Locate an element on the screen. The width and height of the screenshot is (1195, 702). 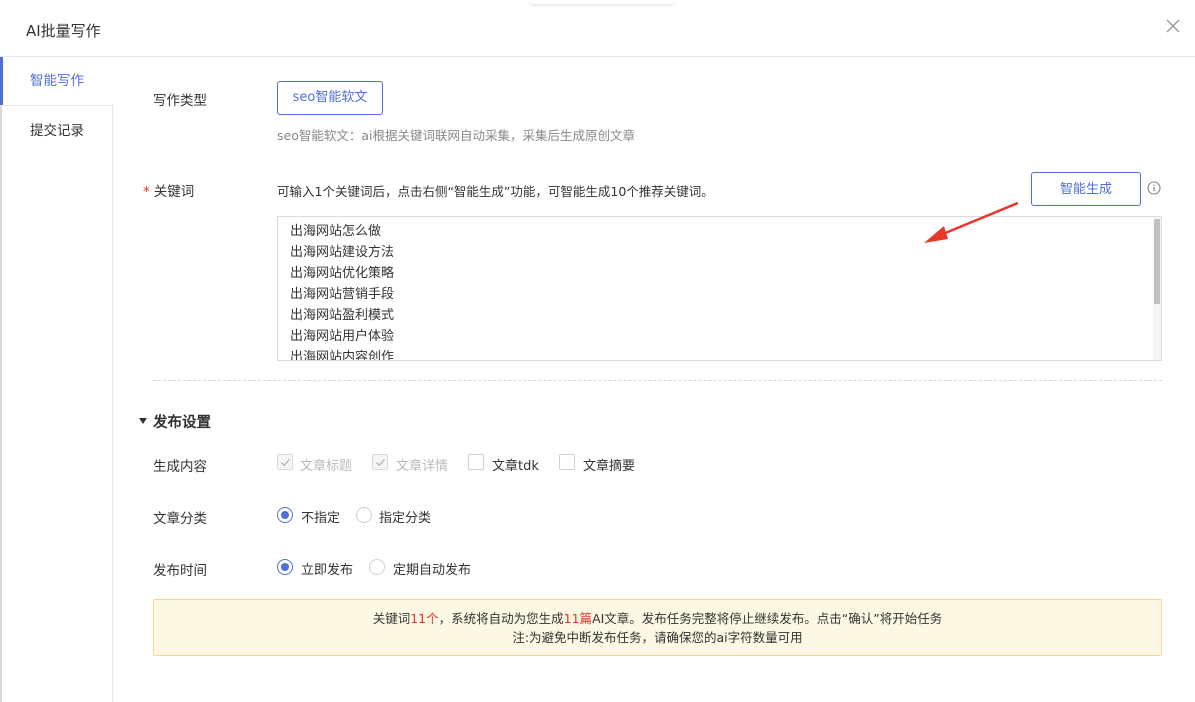
checkbox-label: 文章标题 is located at coordinates (326, 466).